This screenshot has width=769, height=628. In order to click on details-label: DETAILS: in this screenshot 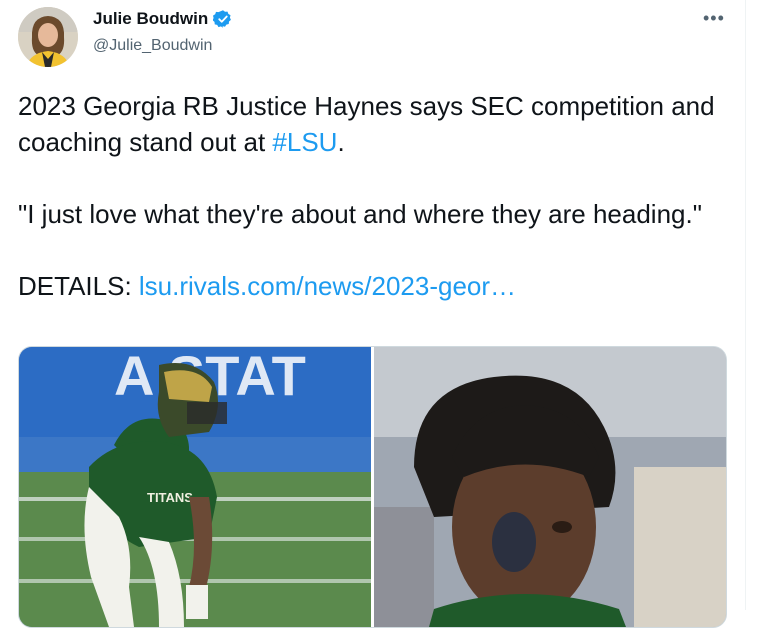, I will do `click(78, 286)`.